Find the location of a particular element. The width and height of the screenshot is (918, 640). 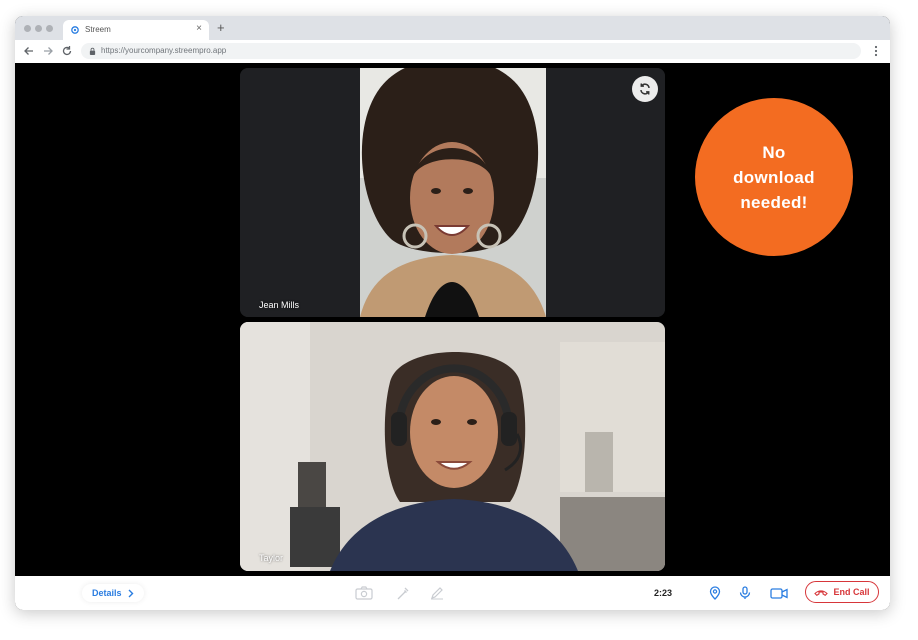

badge-line: download is located at coordinates (774, 177).